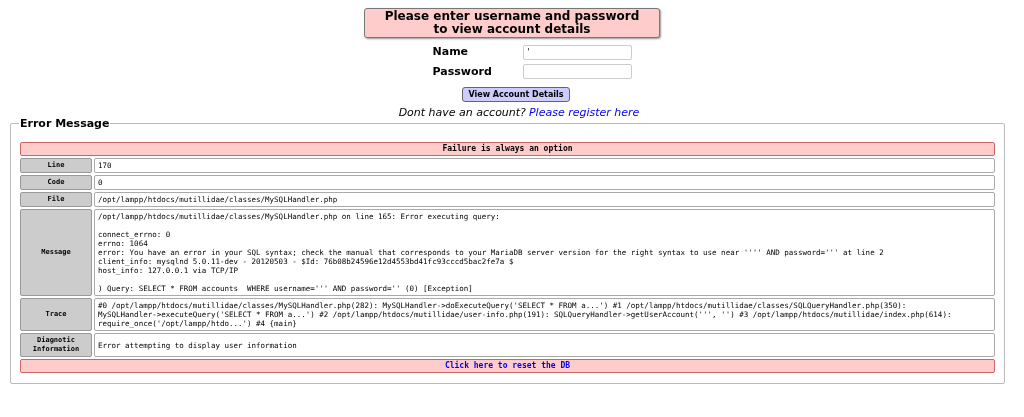  Describe the element at coordinates (577, 52) in the screenshot. I see `input-field: '` at that location.